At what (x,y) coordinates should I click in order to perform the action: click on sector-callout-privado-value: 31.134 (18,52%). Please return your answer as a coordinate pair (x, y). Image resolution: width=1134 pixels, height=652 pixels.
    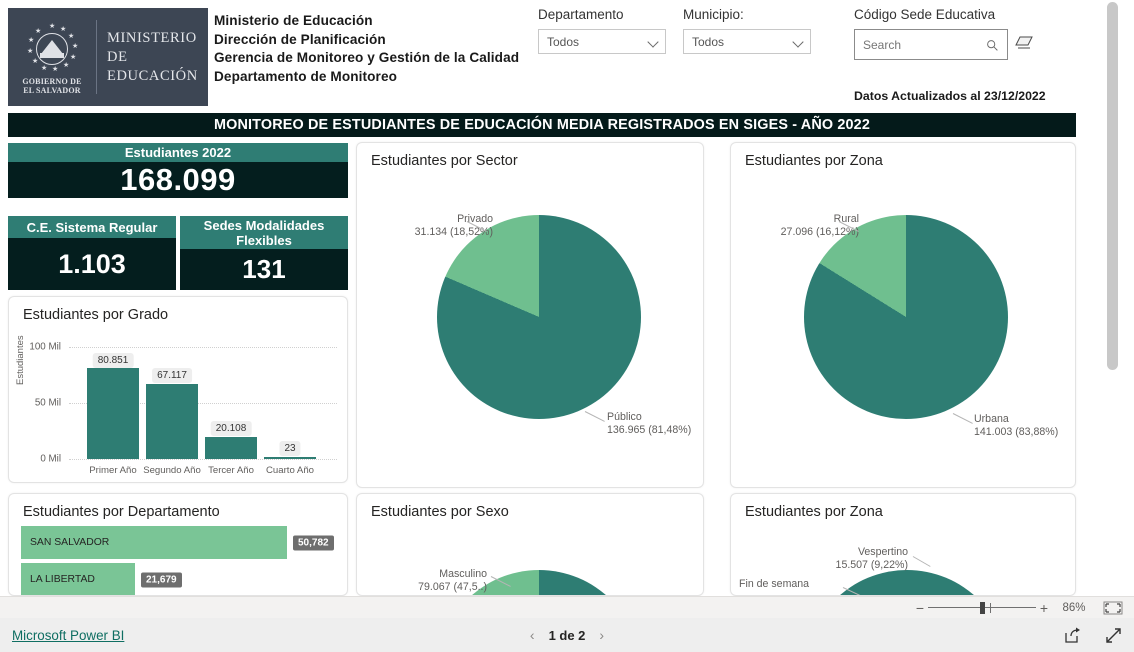
    Looking at the image, I should click on (453, 232).